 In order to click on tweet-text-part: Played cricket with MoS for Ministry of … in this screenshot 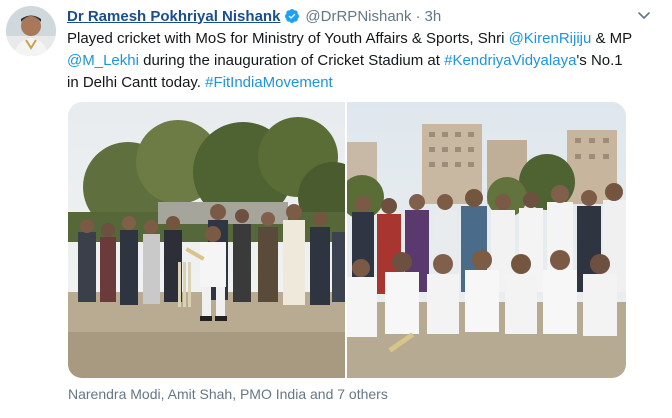, I will do `click(288, 38)`.